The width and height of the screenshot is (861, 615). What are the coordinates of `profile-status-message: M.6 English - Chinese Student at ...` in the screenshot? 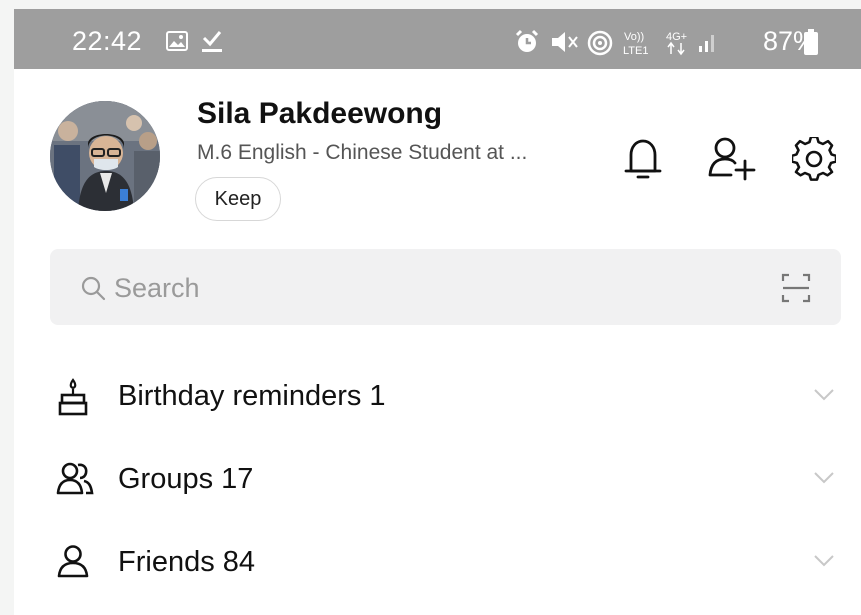 It's located at (362, 153).